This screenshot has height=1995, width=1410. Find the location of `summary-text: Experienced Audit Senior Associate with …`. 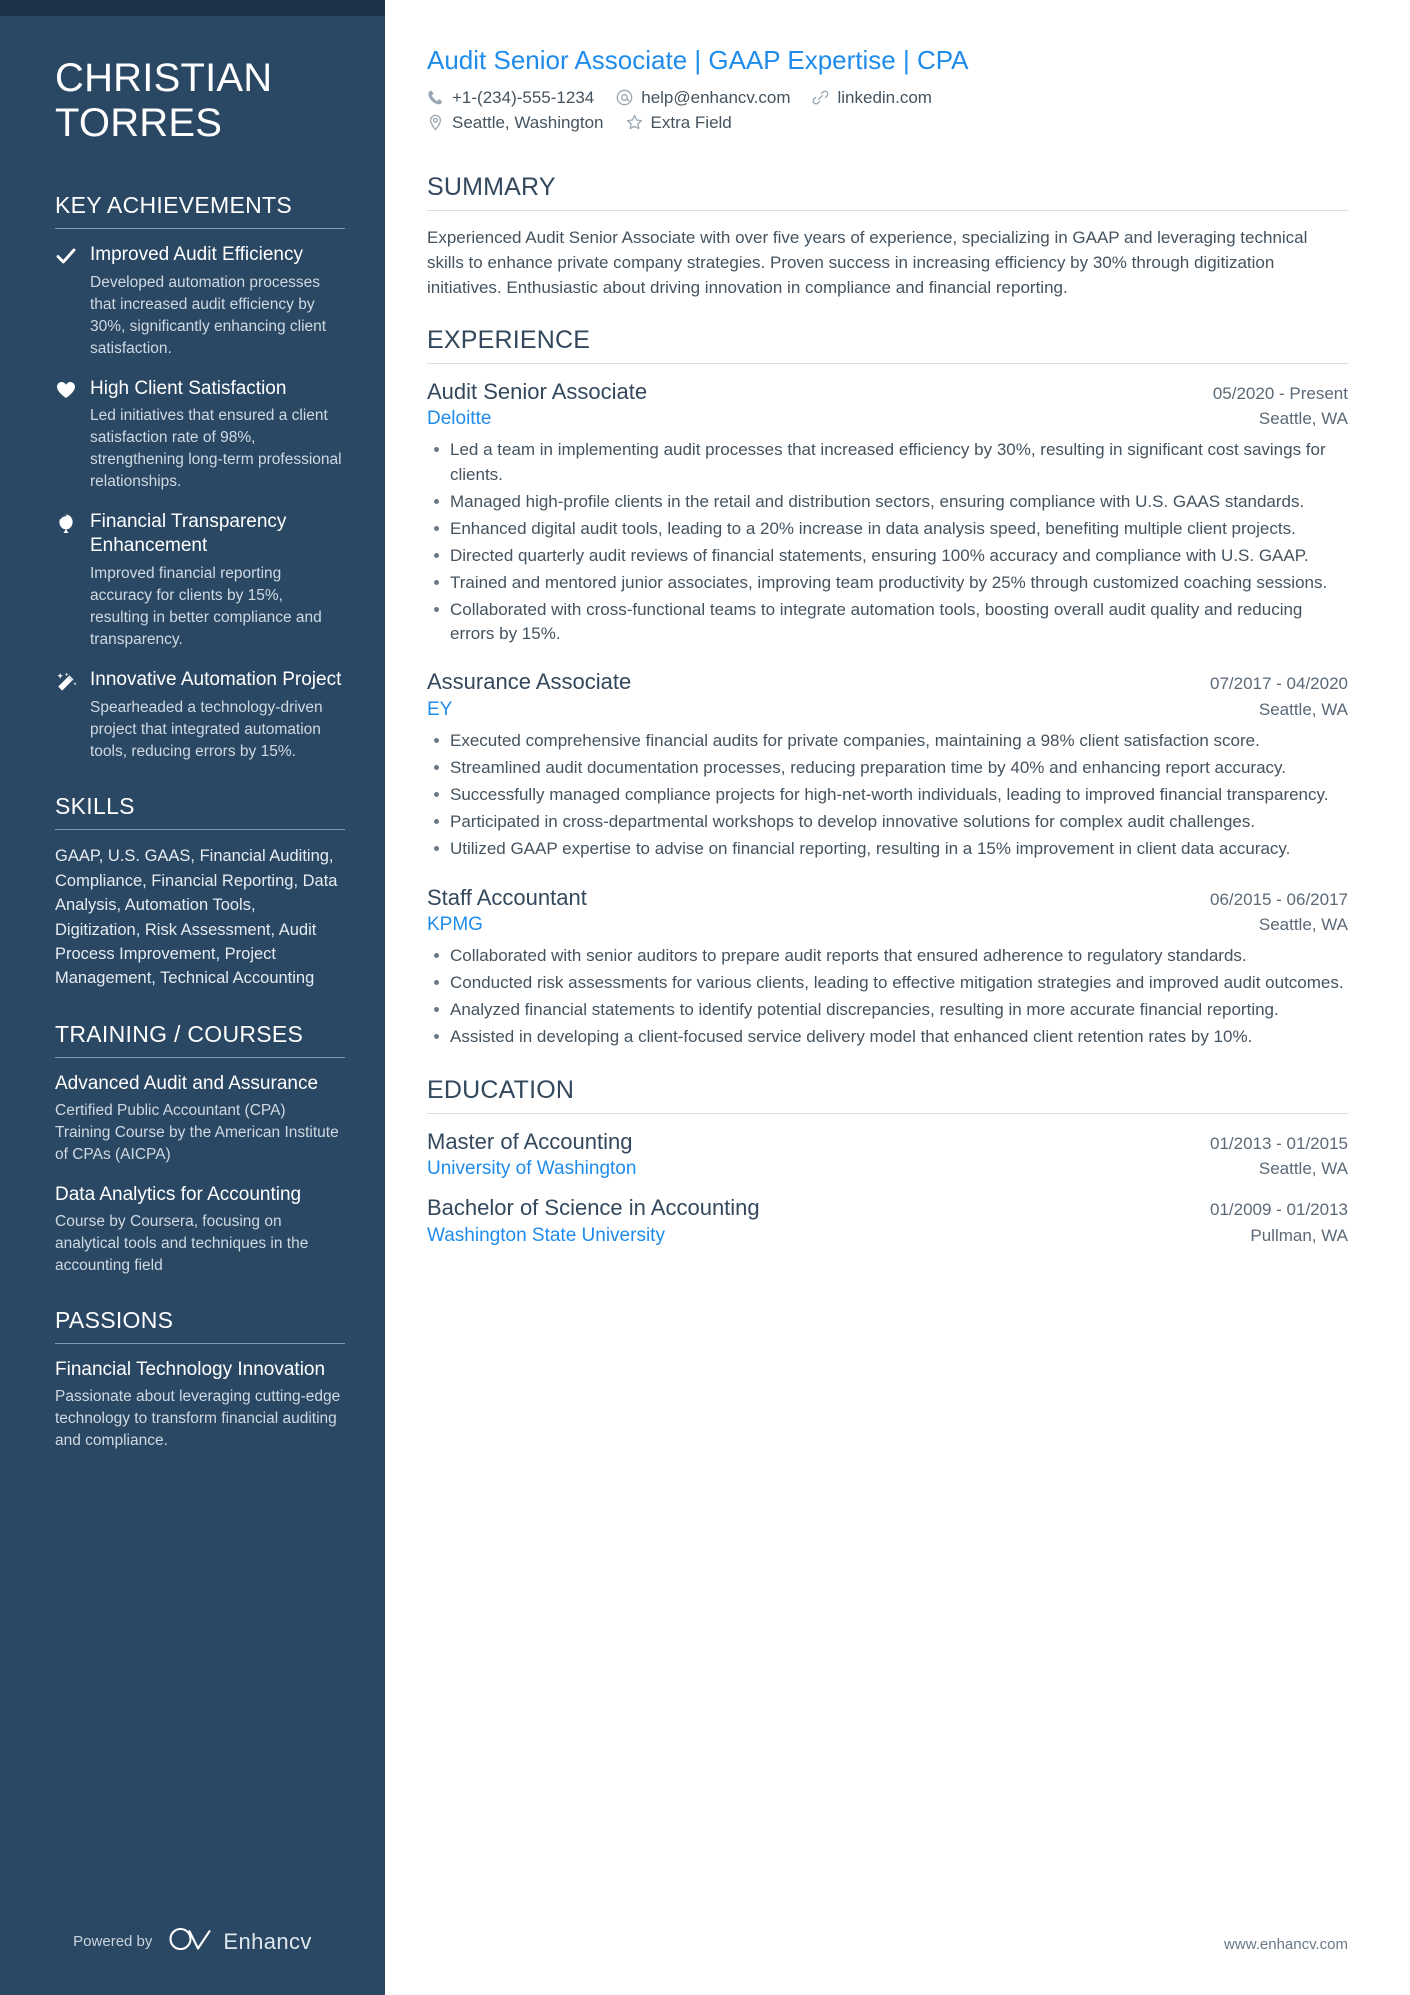

summary-text: Experienced Audit Senior Associate with … is located at coordinates (867, 262).